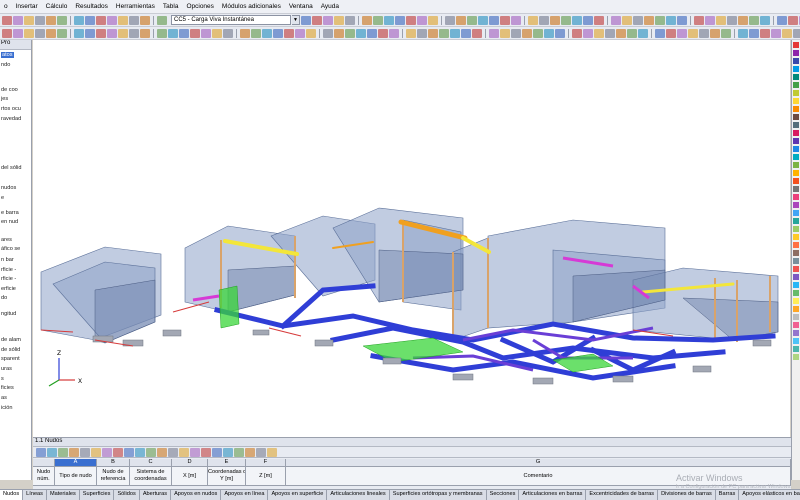  What do you see at coordinates (10, 350) in the screenshot?
I see `navigator-item: de sólid` at bounding box center [10, 350].